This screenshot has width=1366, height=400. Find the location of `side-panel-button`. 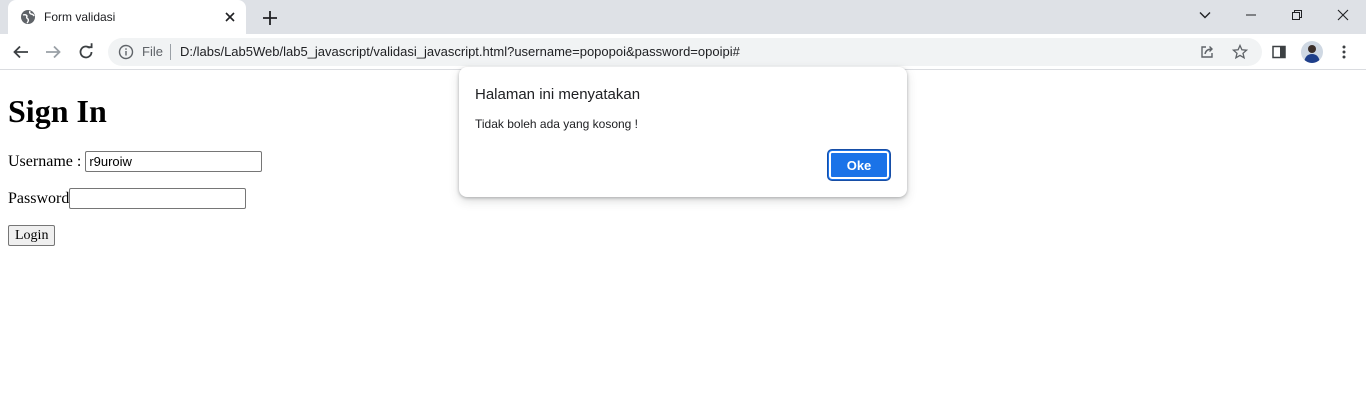

side-panel-button is located at coordinates (1279, 52).